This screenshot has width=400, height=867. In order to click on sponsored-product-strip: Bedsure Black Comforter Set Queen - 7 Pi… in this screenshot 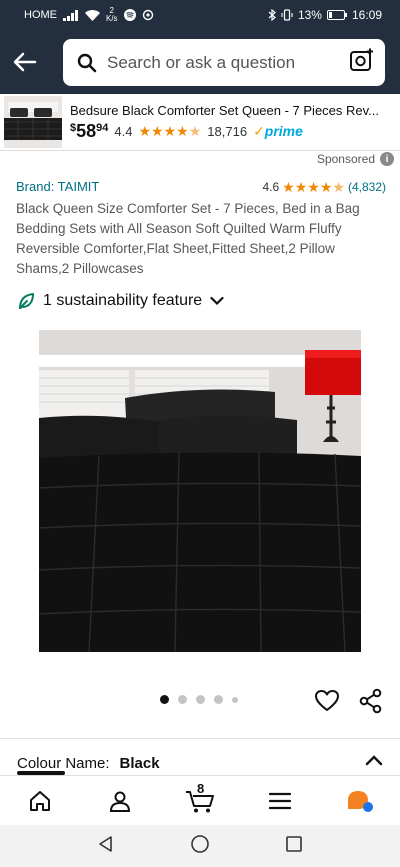, I will do `click(200, 122)`.